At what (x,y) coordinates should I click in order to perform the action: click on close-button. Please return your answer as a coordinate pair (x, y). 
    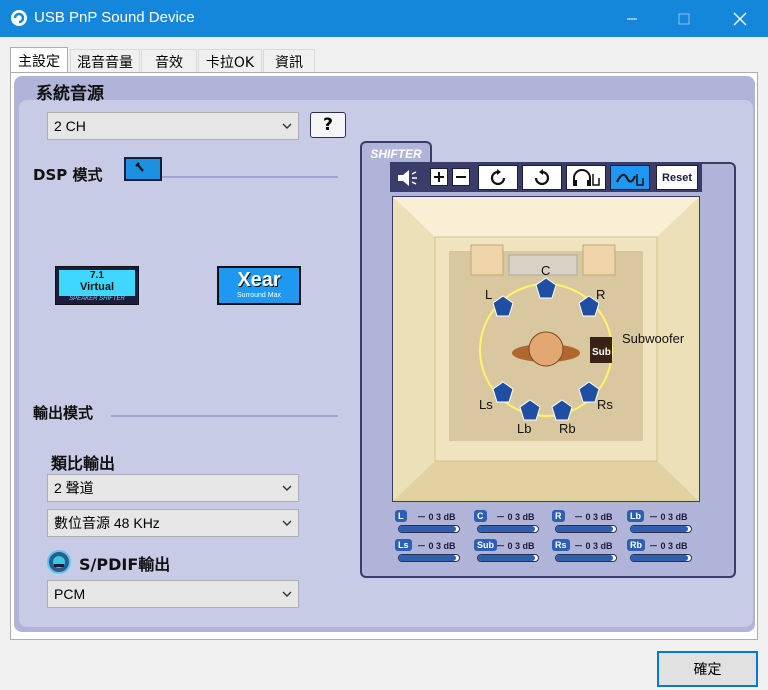
    Looking at the image, I should click on (740, 18).